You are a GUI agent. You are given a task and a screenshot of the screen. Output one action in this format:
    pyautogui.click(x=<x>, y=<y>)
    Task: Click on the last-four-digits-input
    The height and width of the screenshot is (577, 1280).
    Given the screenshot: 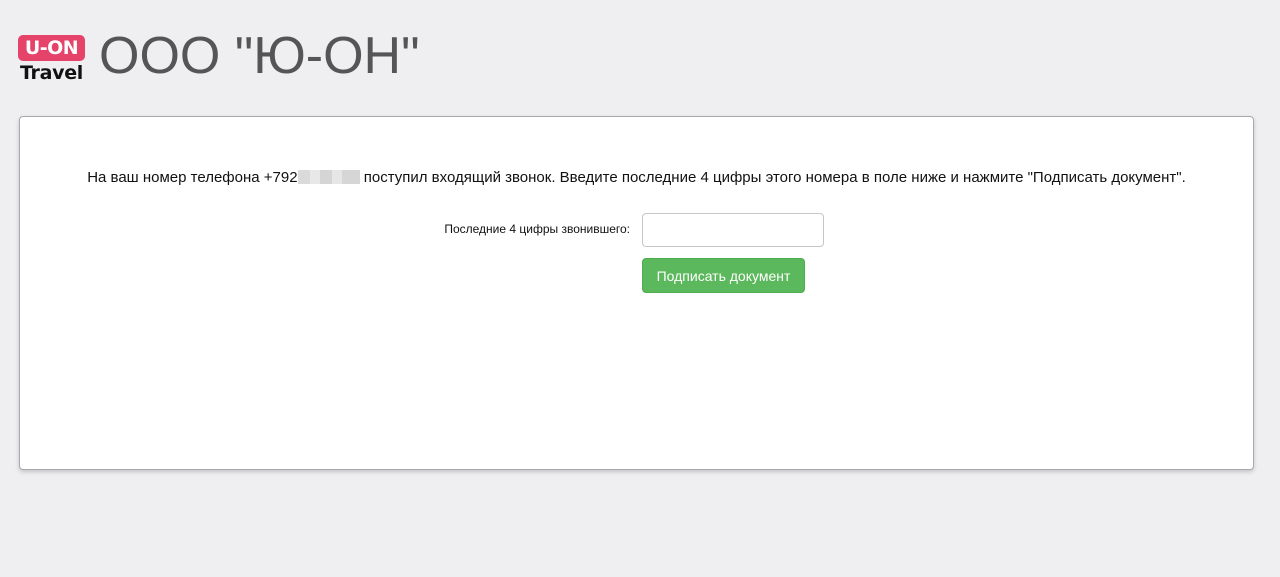 What is the action you would take?
    pyautogui.click(x=733, y=230)
    